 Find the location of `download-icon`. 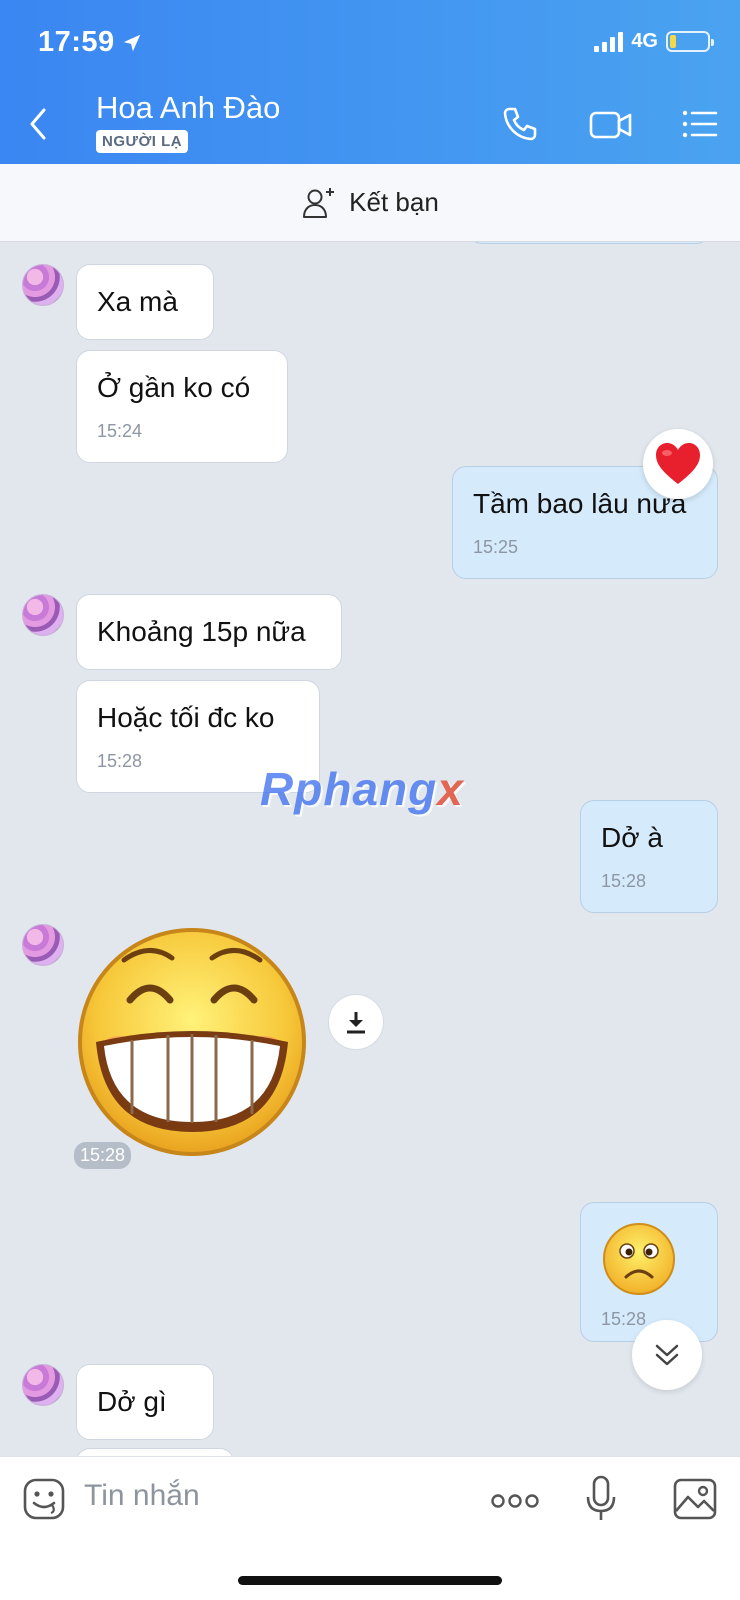

download-icon is located at coordinates (356, 1023).